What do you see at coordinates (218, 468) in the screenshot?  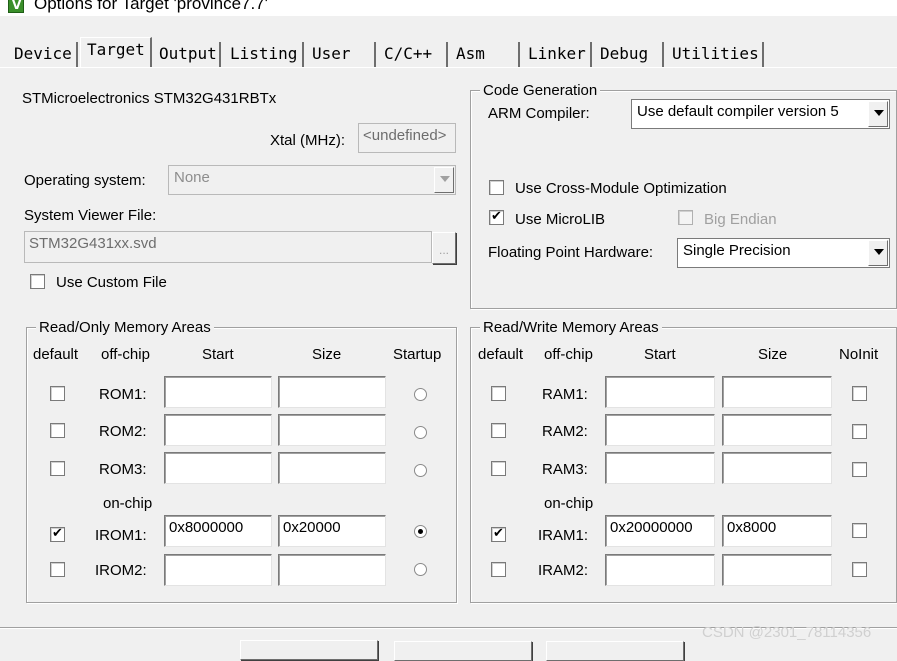 I see `rom3-start-input` at bounding box center [218, 468].